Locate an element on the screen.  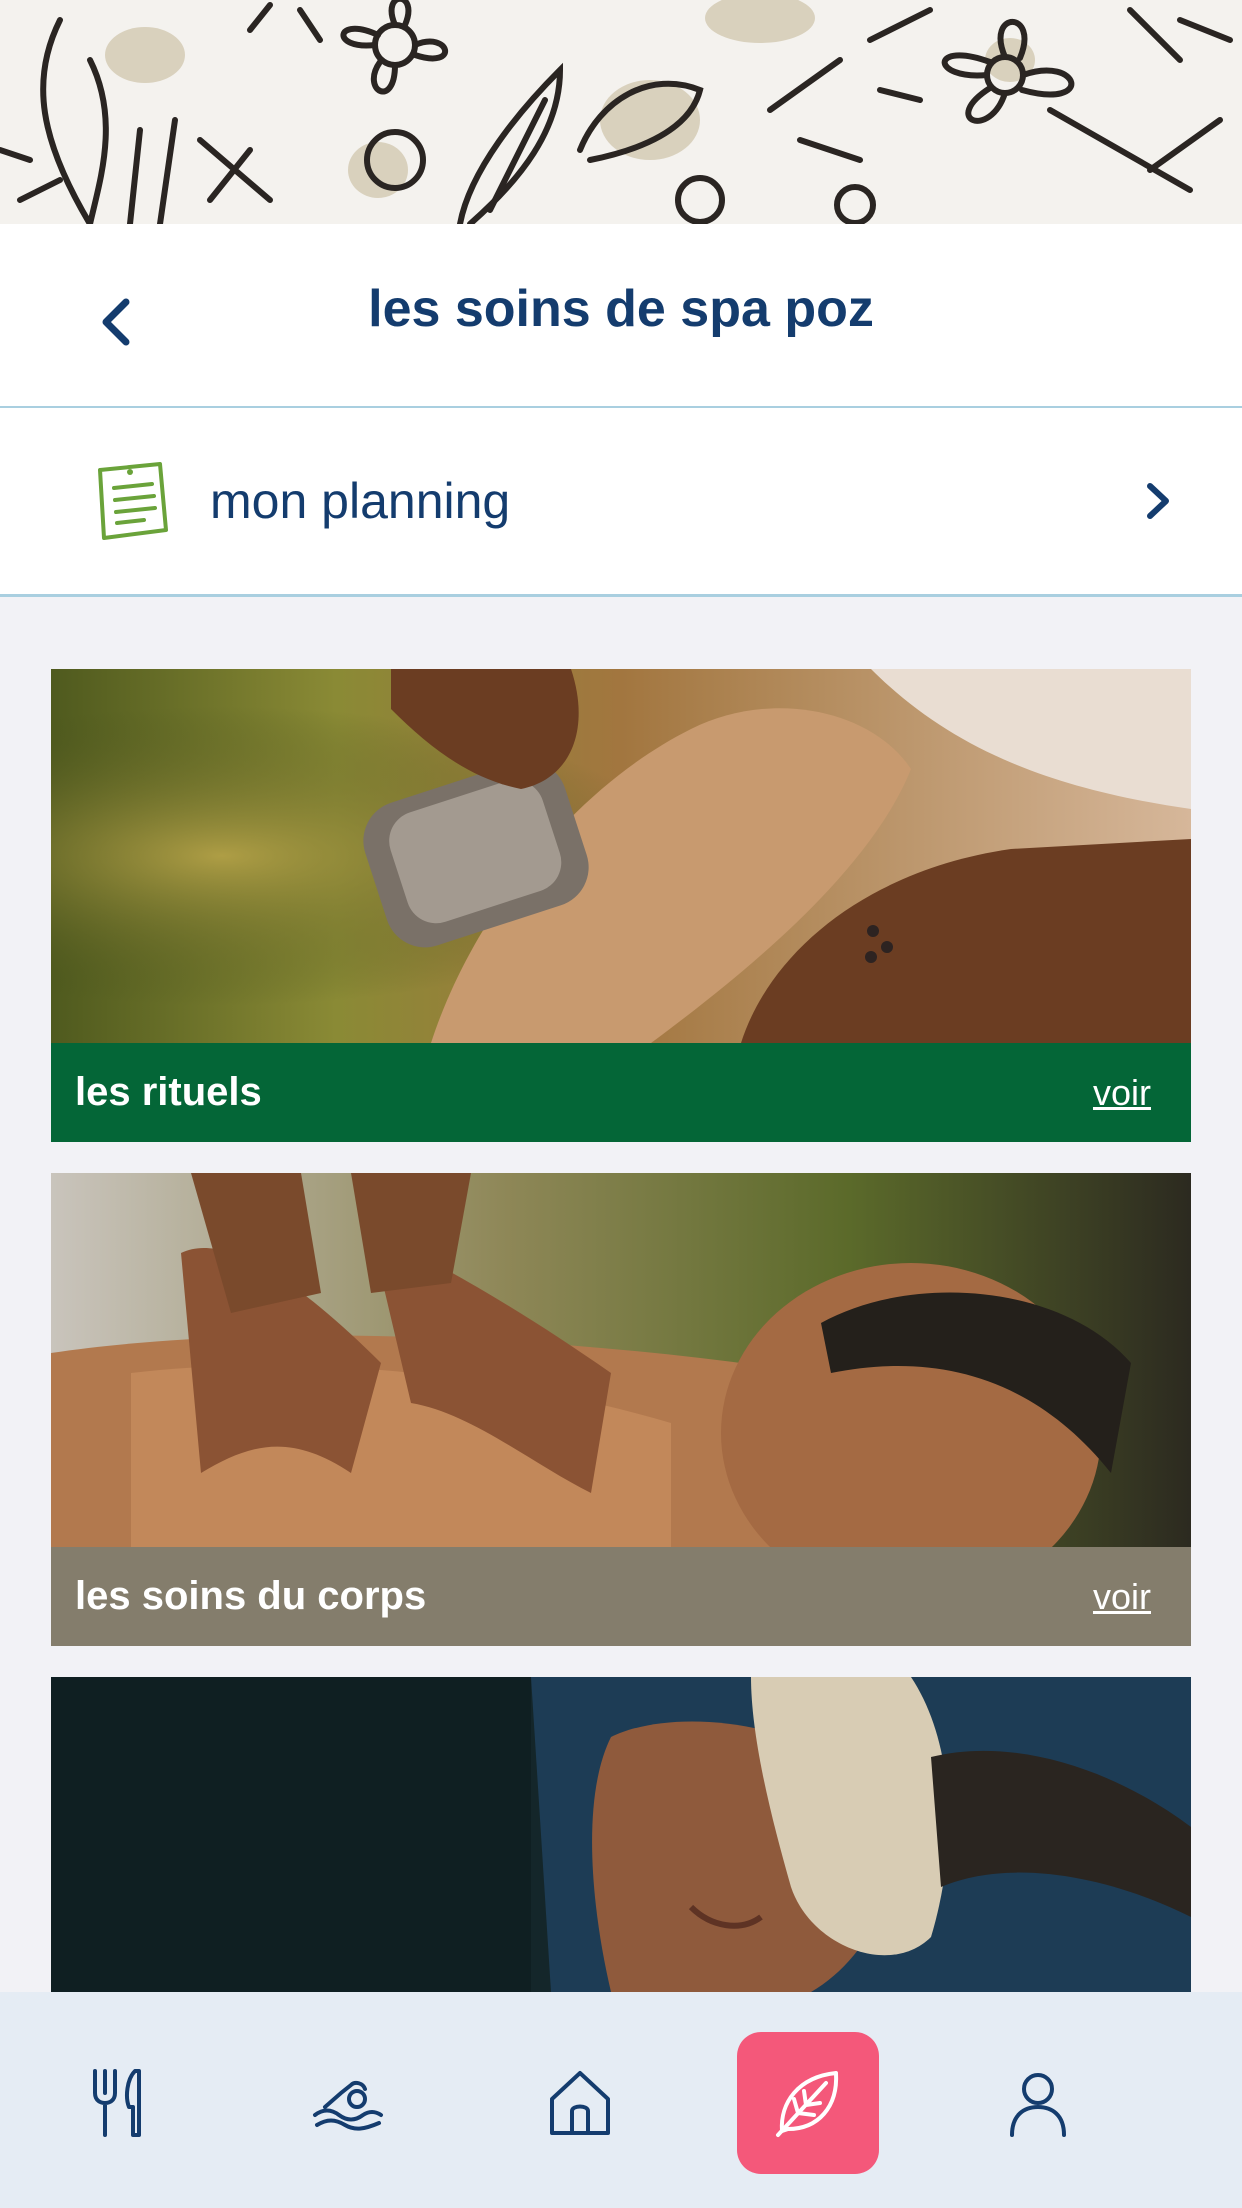
leaf-icon is located at coordinates (807, 2104).